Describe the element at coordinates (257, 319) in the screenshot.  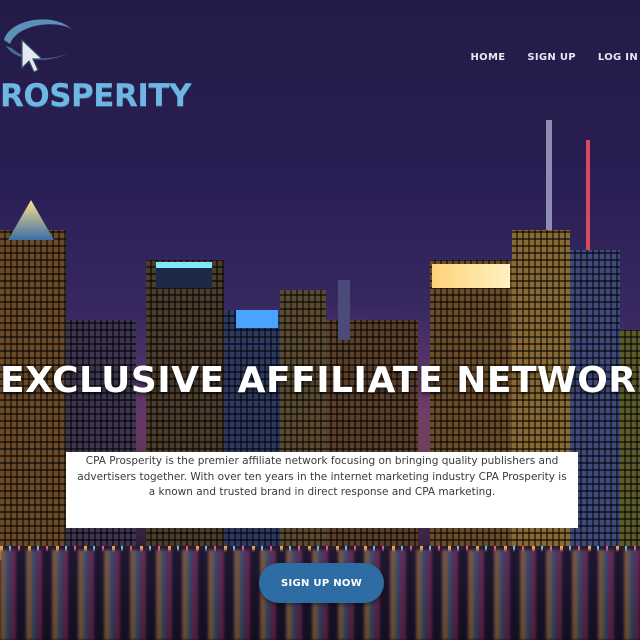
I see `building-sign` at that location.